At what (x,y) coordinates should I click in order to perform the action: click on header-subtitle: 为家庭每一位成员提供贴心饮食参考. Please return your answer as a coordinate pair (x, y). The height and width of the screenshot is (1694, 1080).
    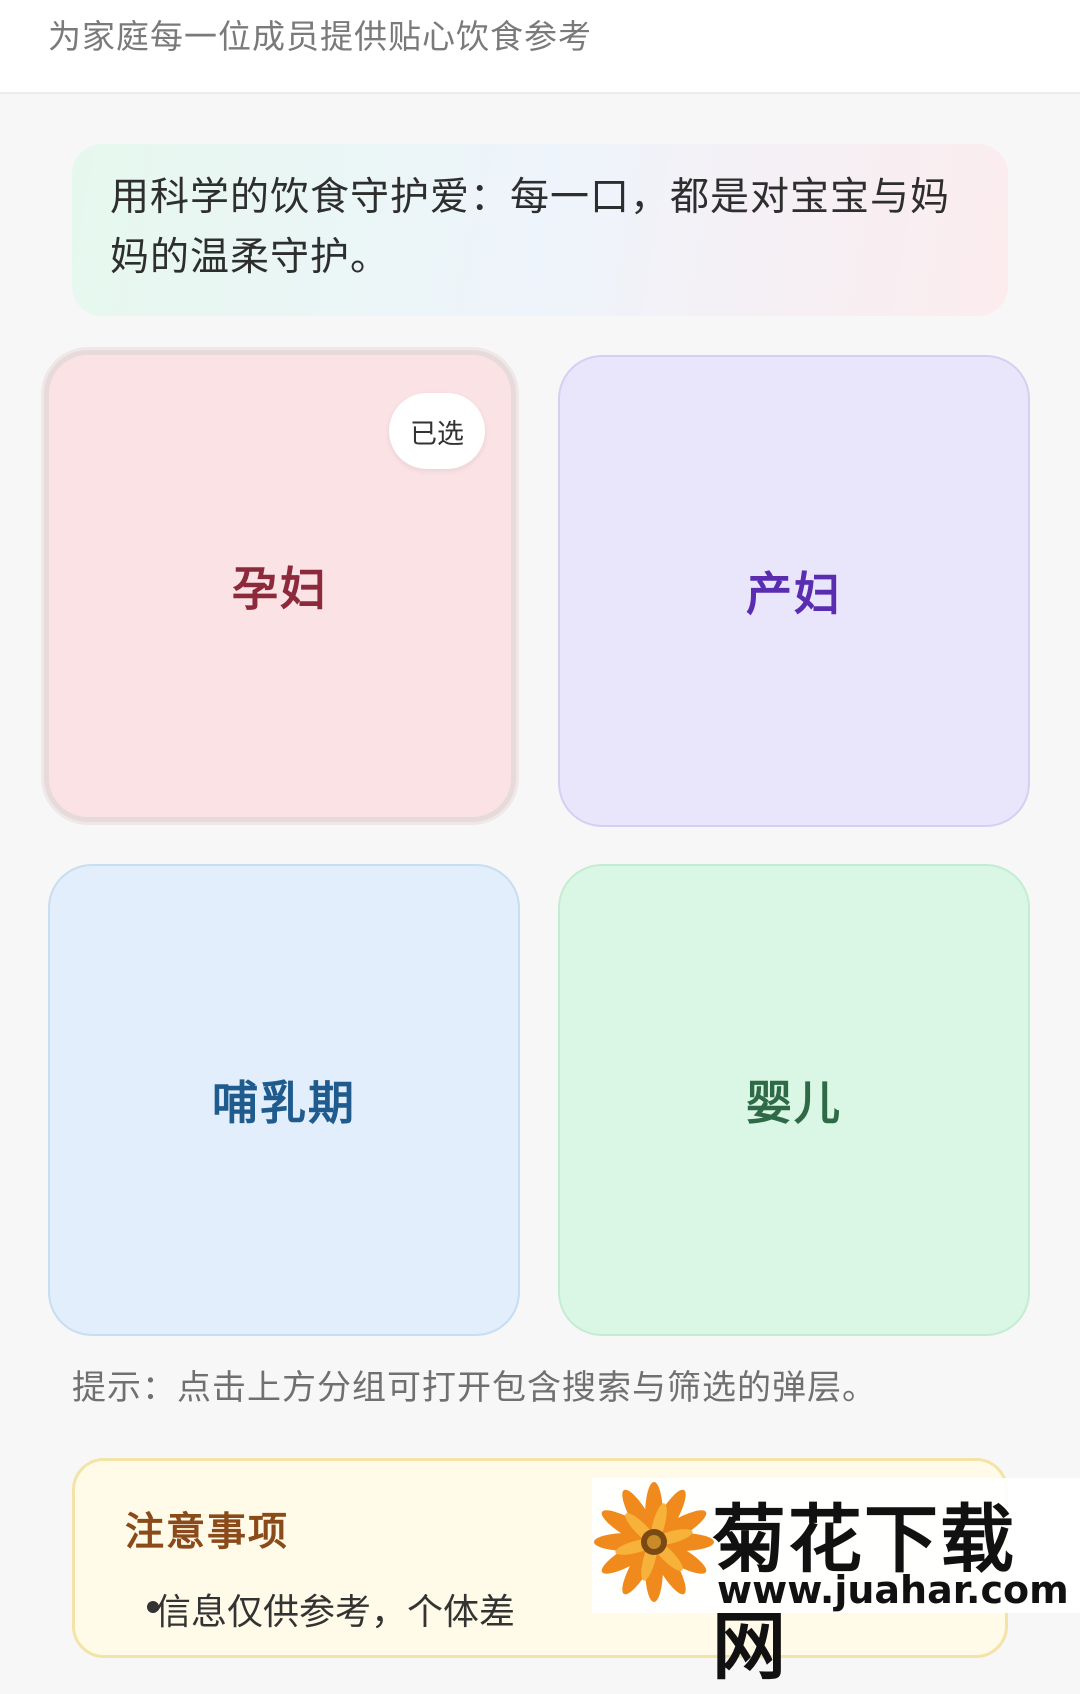
    Looking at the image, I should click on (320, 36).